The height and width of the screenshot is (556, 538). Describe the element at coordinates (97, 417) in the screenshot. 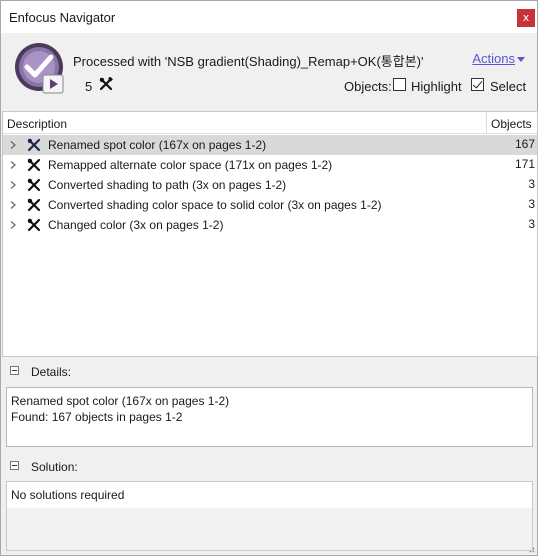

I see `details-line-2: Found: 167 objects in pages 1-2` at that location.